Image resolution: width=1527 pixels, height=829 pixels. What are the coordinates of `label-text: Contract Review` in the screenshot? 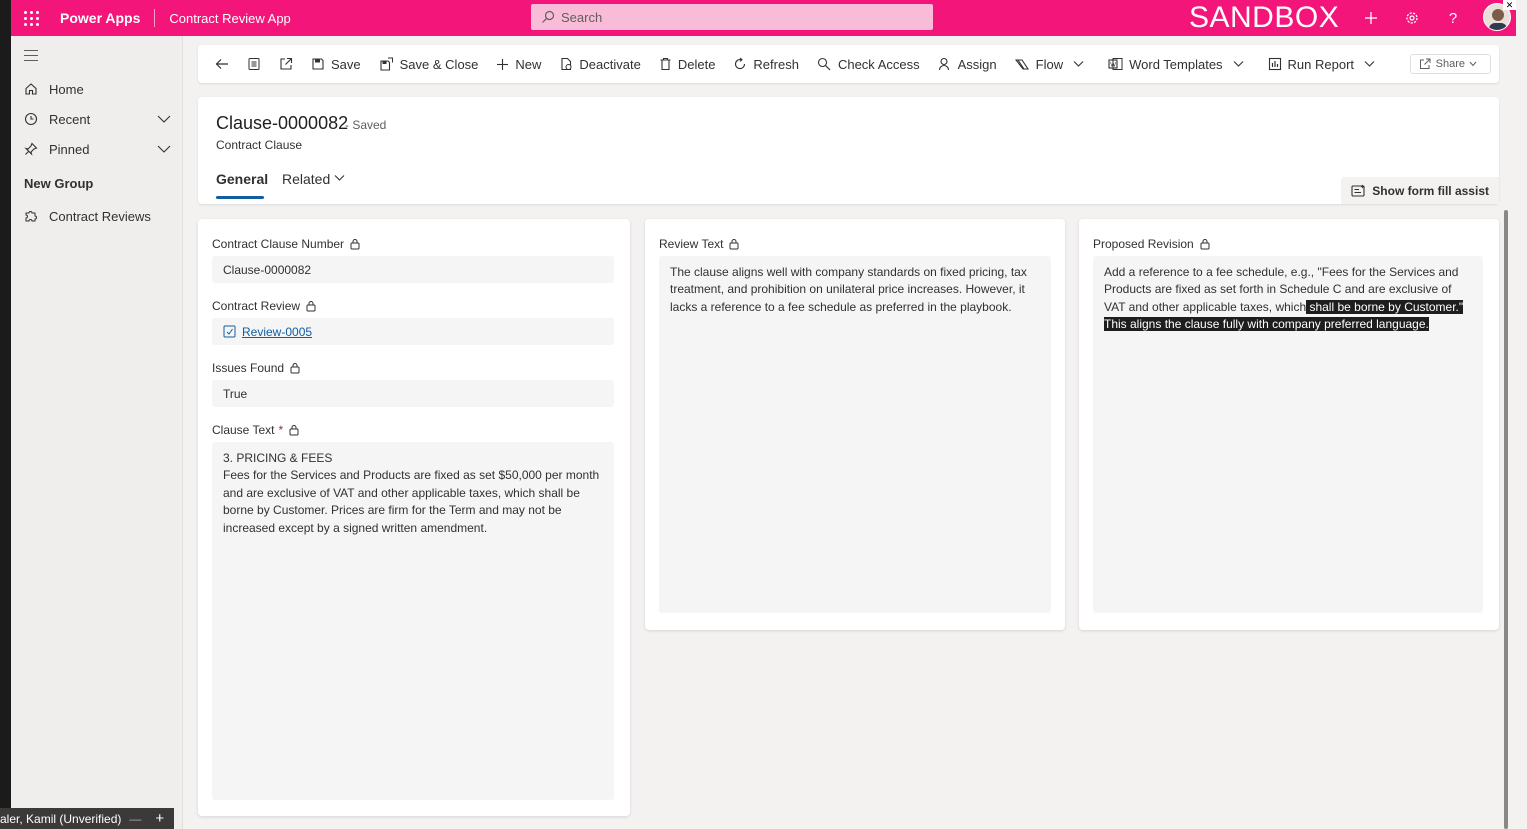 It's located at (256, 306).